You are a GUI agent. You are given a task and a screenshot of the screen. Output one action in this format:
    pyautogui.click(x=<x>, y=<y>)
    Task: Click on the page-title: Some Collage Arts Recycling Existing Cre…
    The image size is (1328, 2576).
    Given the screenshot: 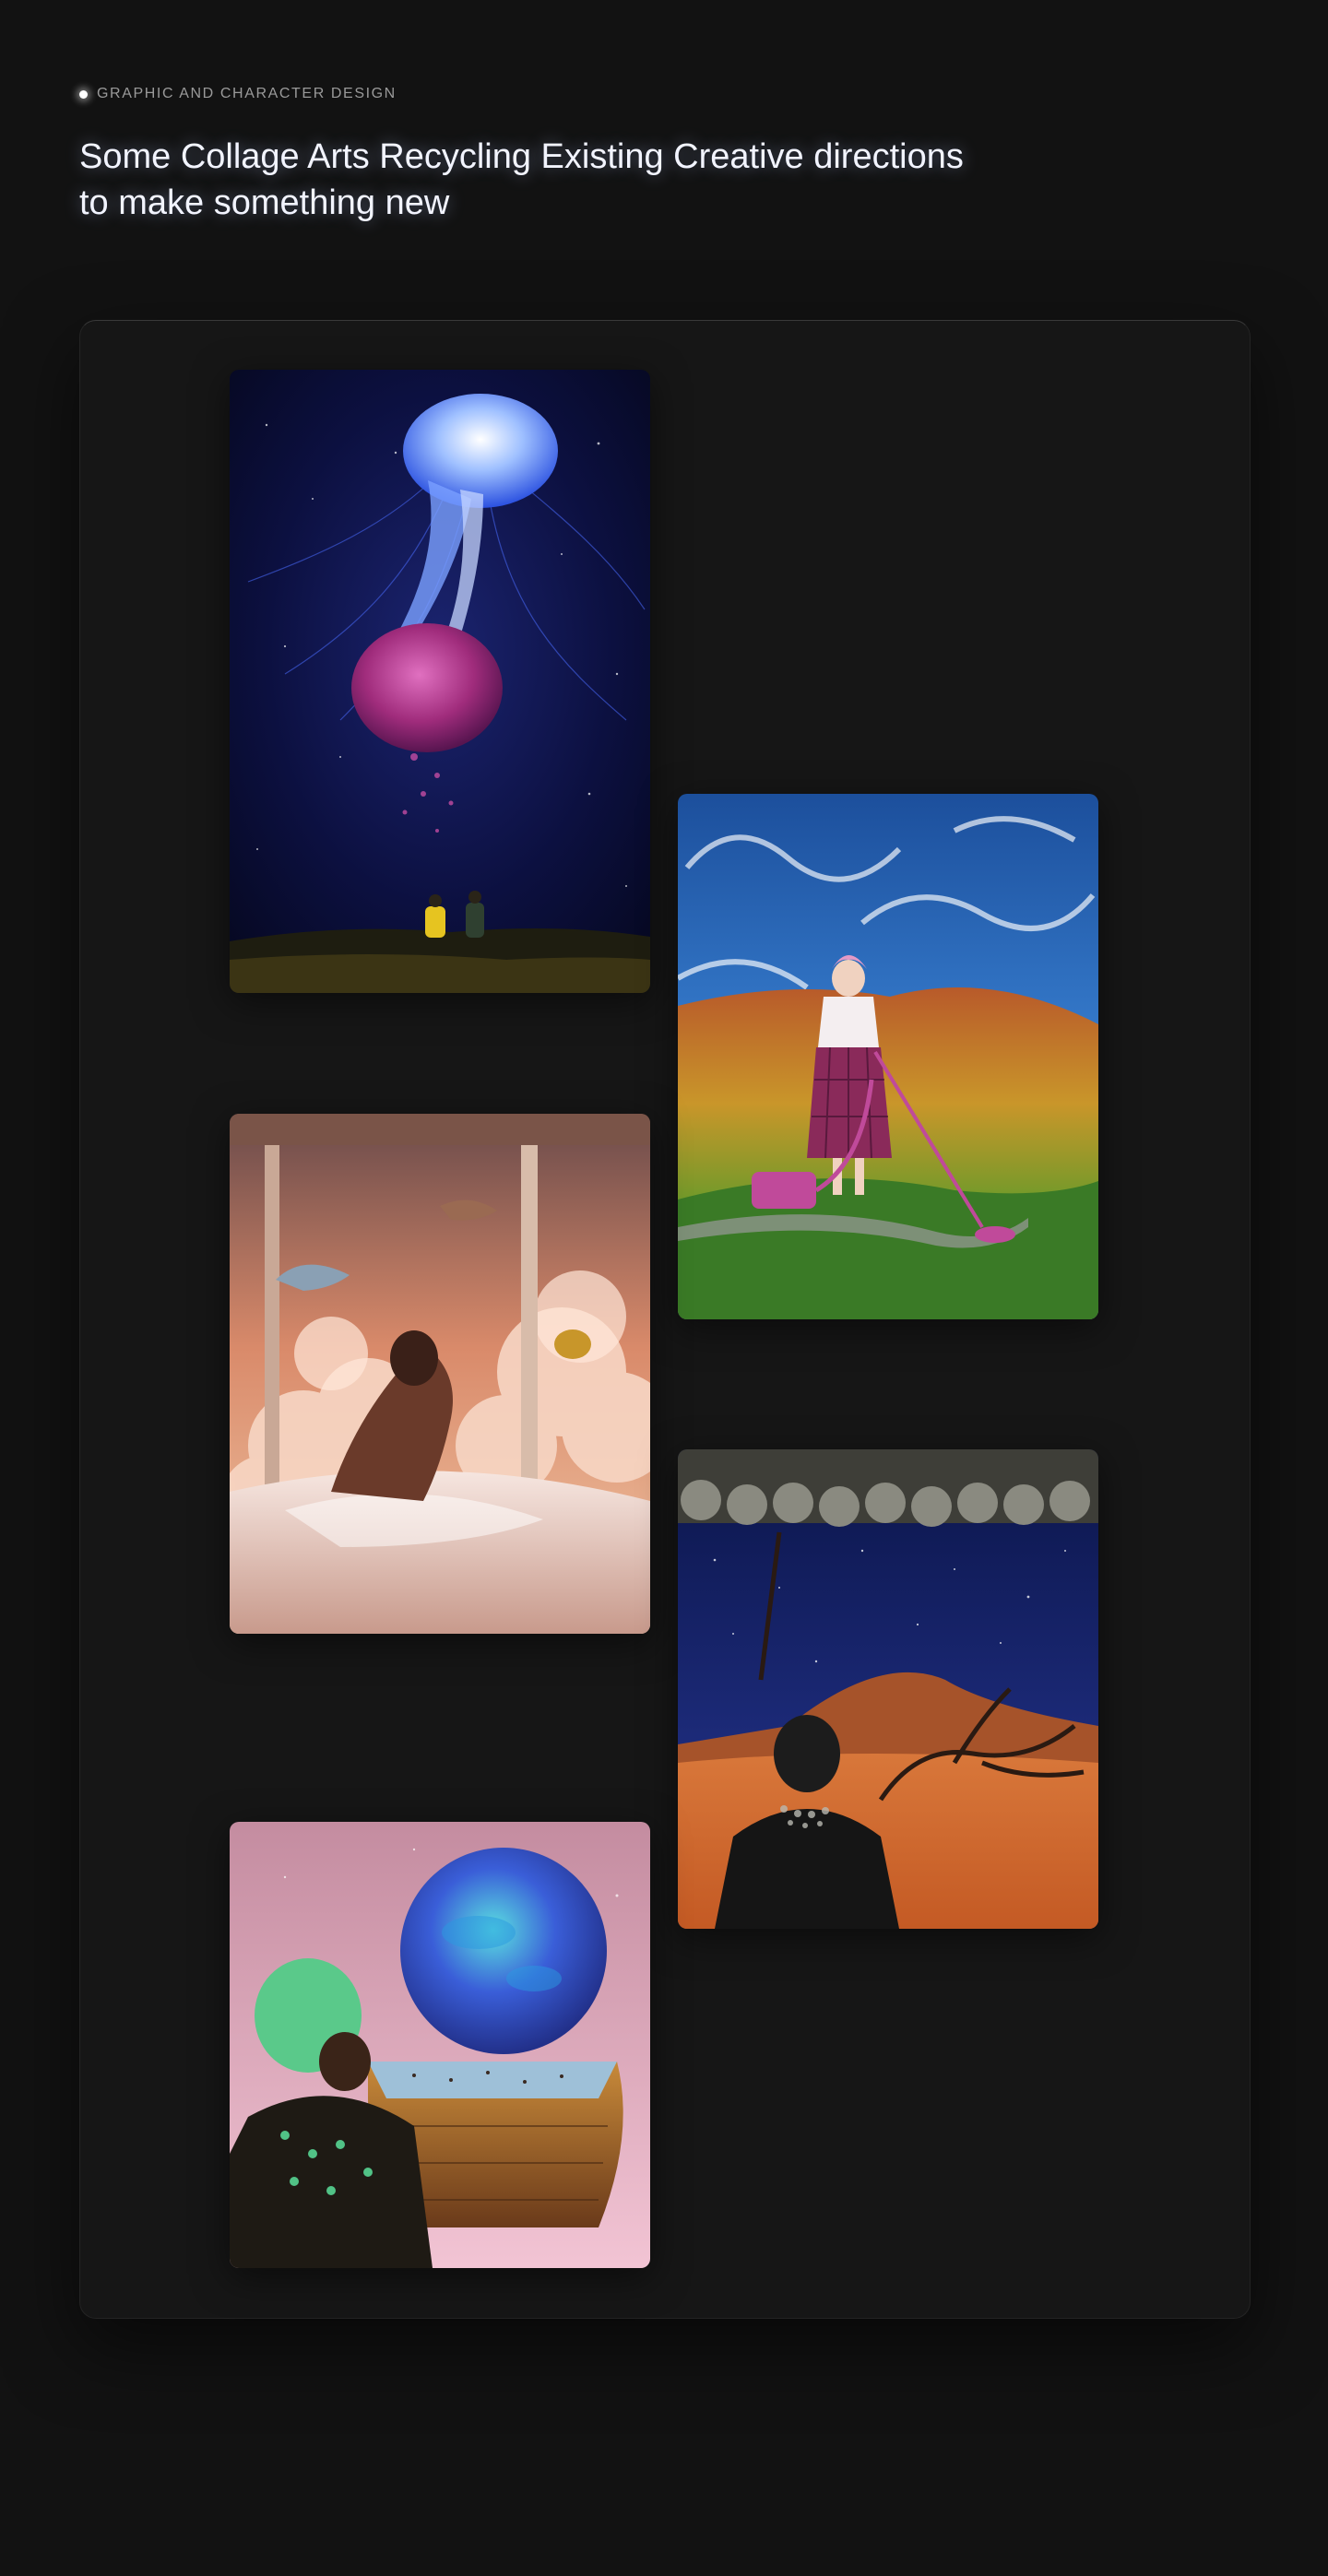 What is the action you would take?
    pyautogui.click(x=521, y=179)
    